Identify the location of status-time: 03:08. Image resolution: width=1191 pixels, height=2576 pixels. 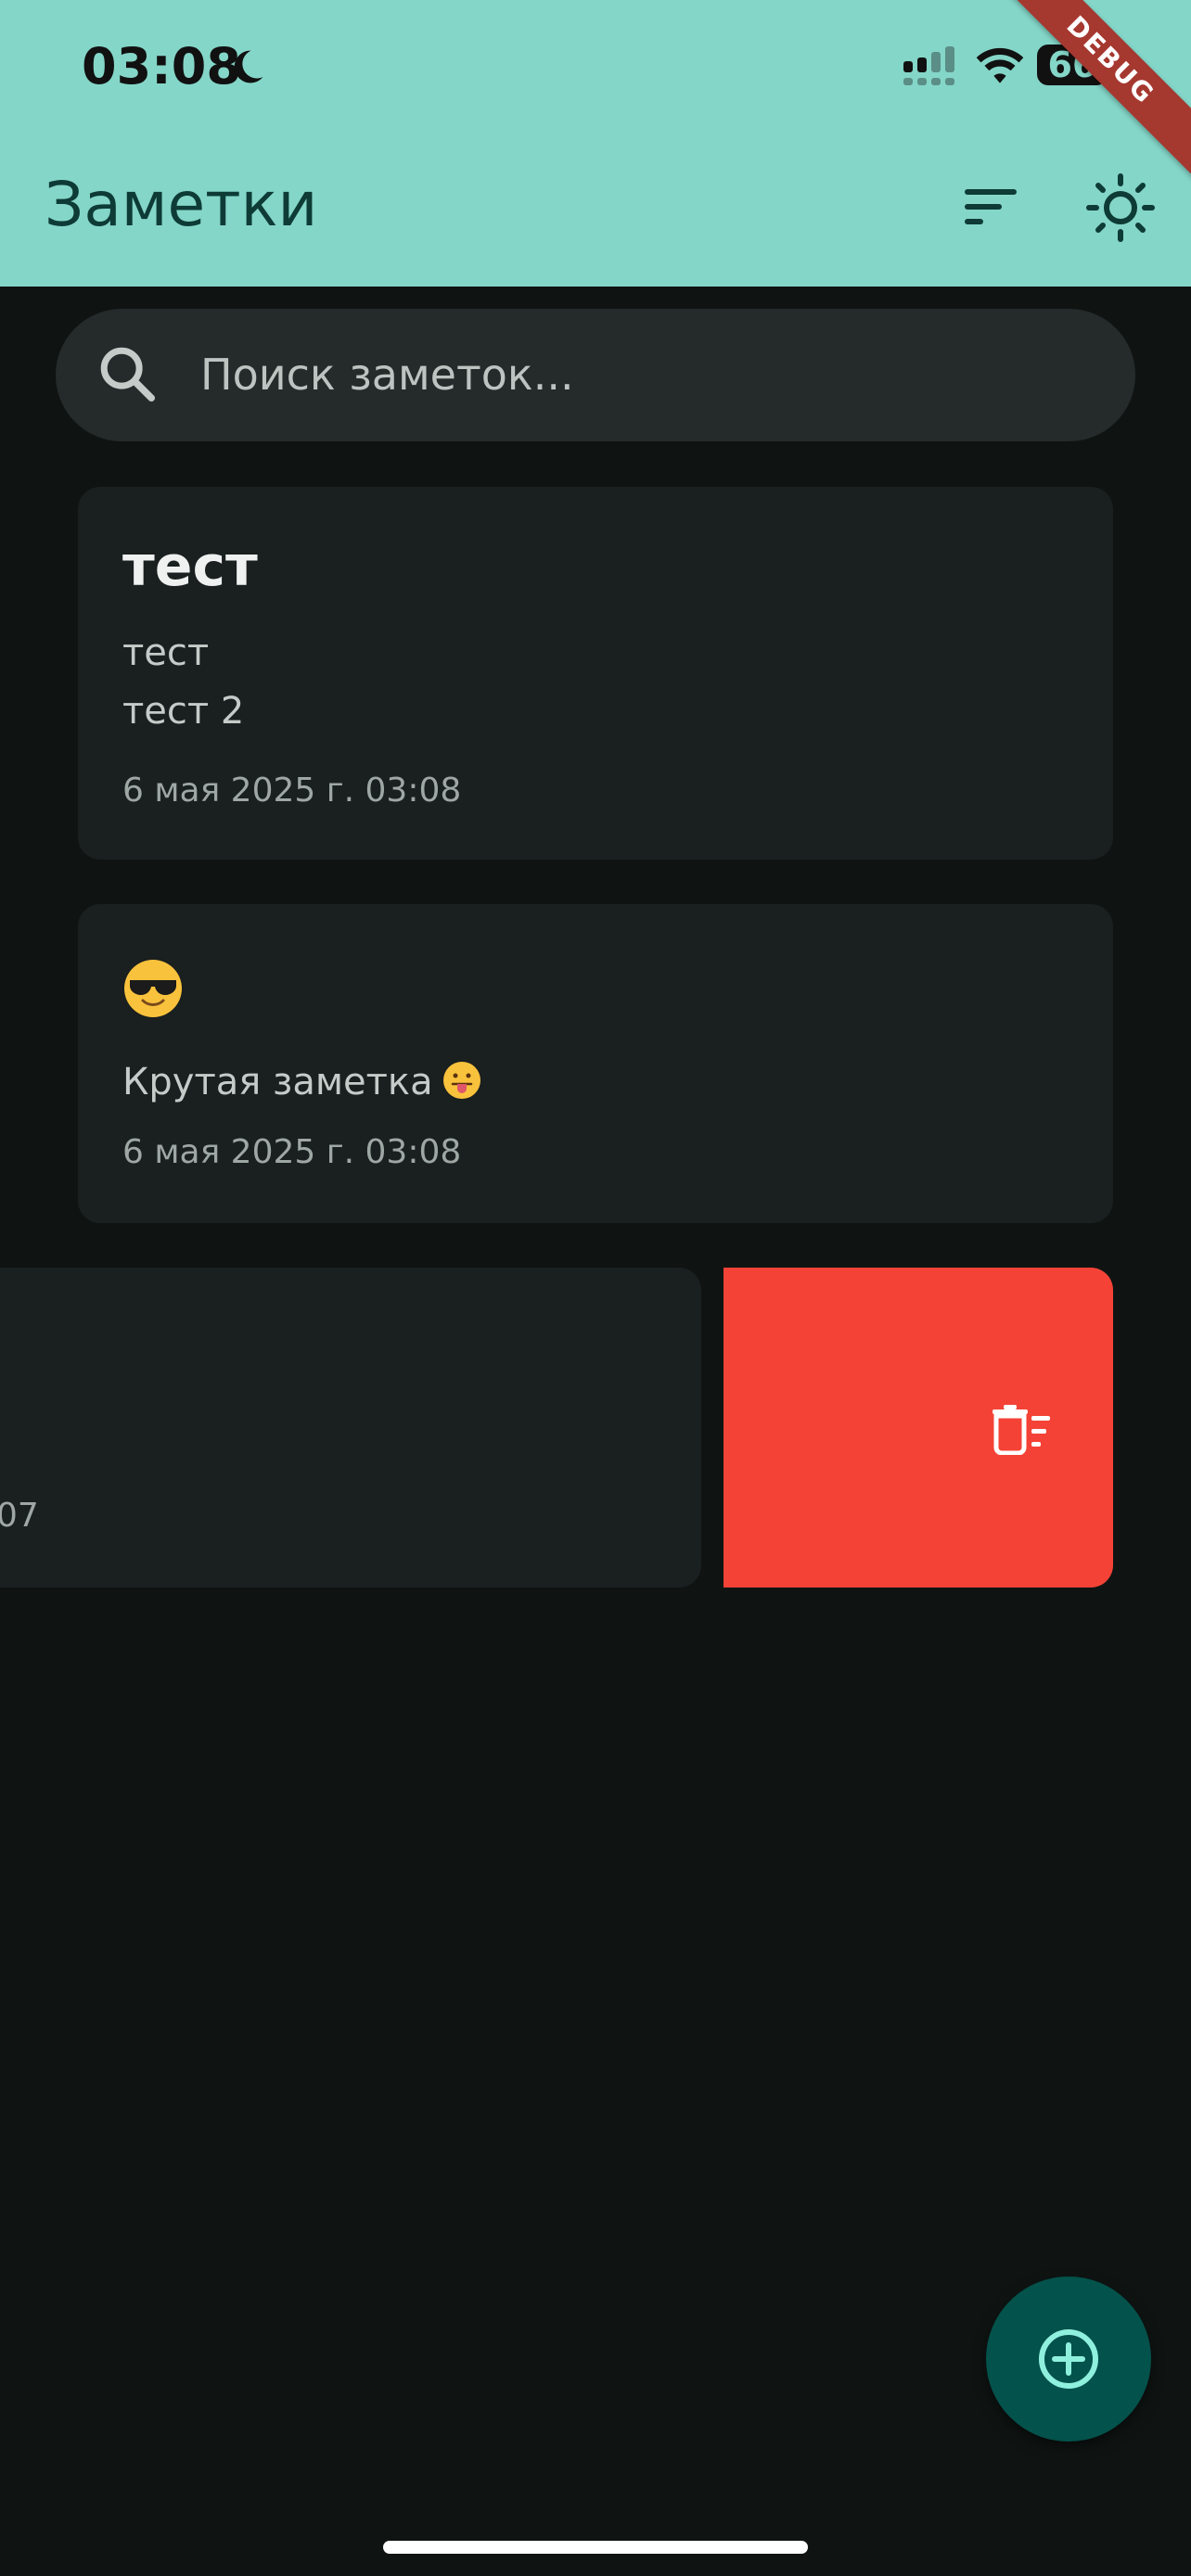
(161, 66).